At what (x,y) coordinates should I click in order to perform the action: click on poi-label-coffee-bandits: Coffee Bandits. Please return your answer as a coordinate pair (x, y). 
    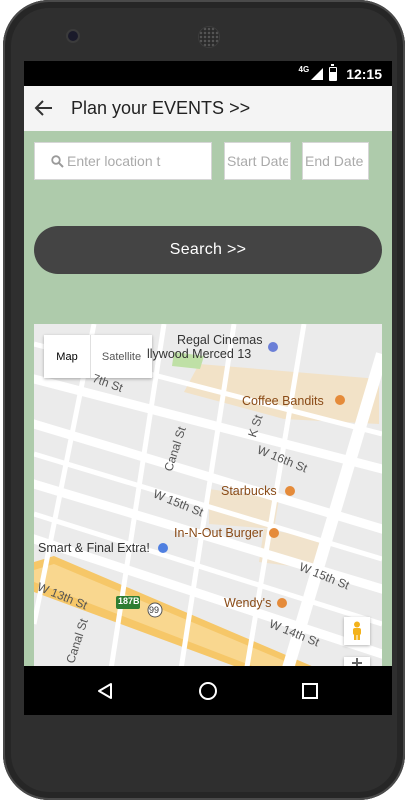
    Looking at the image, I should click on (283, 401).